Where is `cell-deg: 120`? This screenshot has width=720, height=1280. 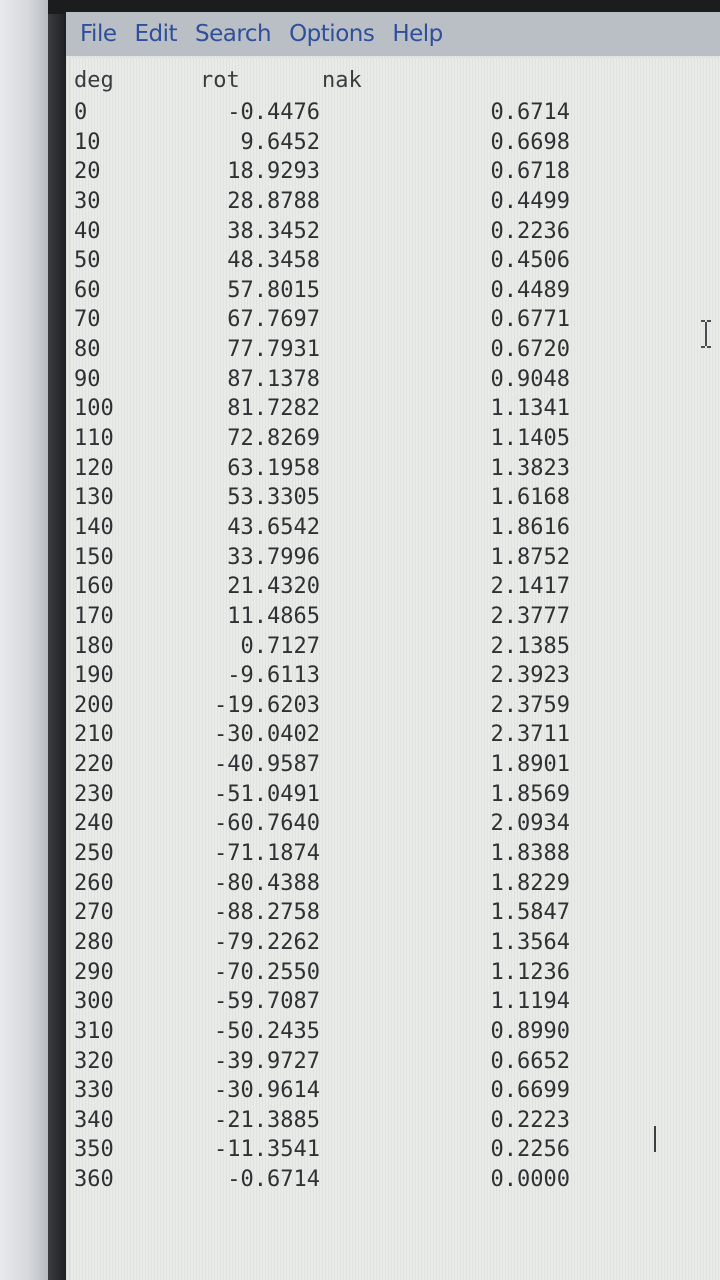
cell-deg: 120 is located at coordinates (94, 468).